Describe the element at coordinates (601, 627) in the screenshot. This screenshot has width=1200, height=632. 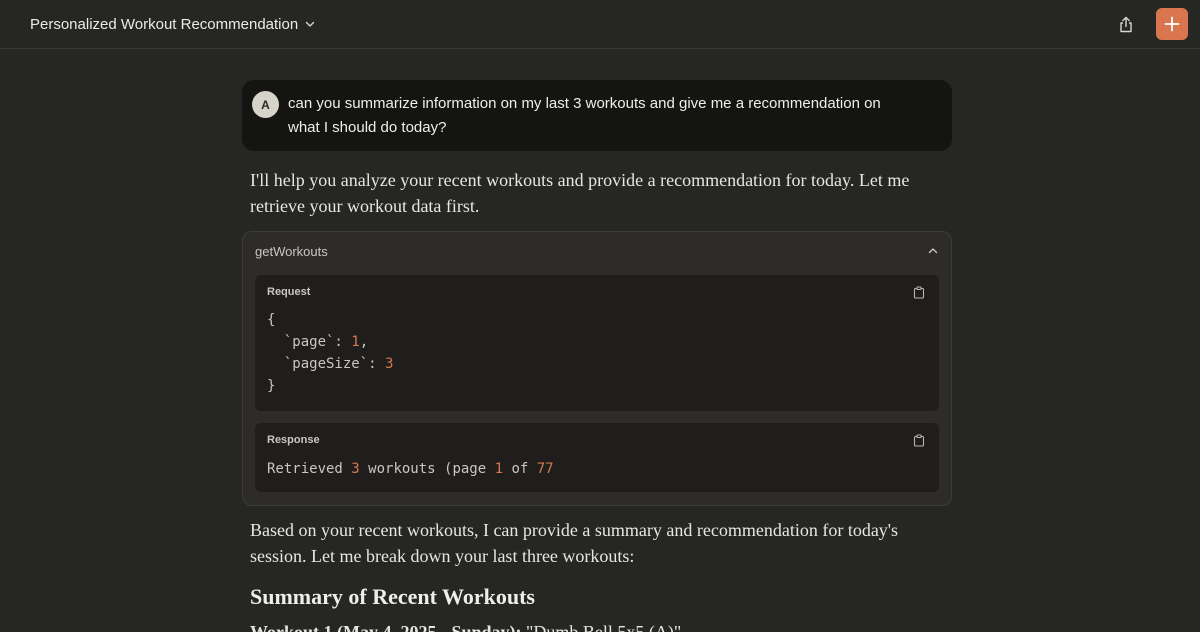
I see `workout-1-name: "Dumb Bell 5x5 (A)"` at that location.